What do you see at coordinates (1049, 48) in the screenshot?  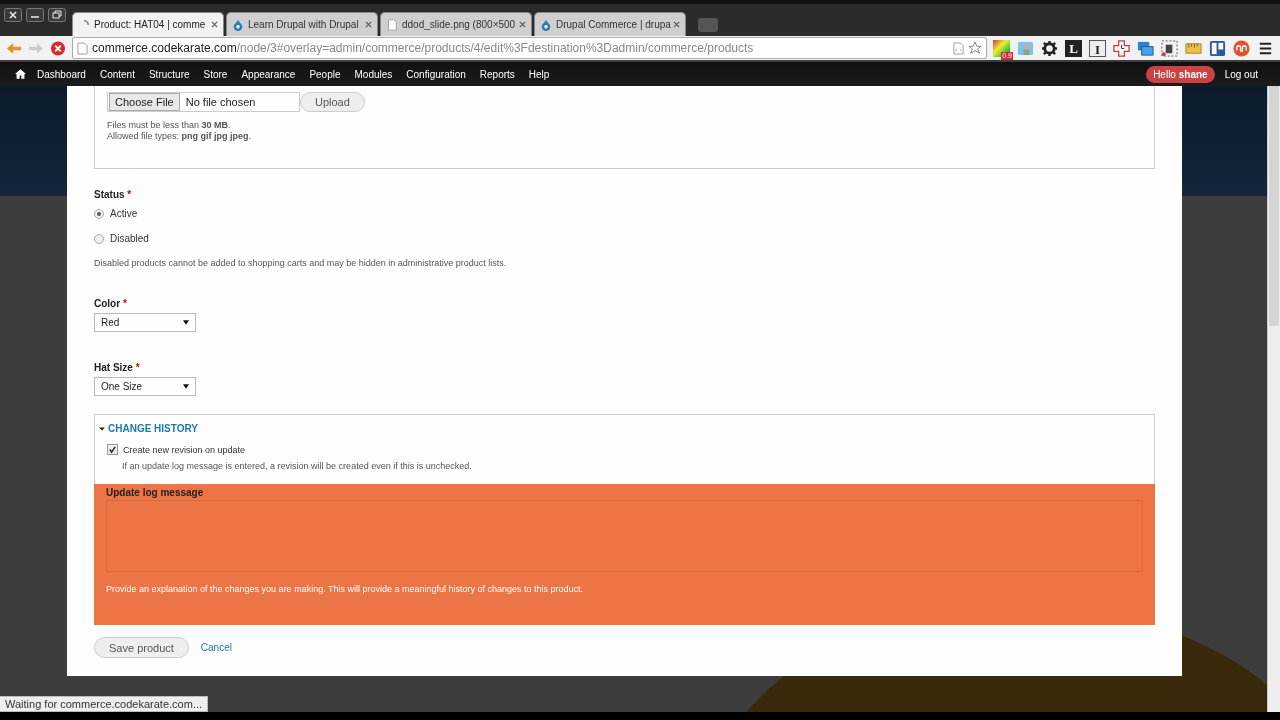 I see `gear-icon` at bounding box center [1049, 48].